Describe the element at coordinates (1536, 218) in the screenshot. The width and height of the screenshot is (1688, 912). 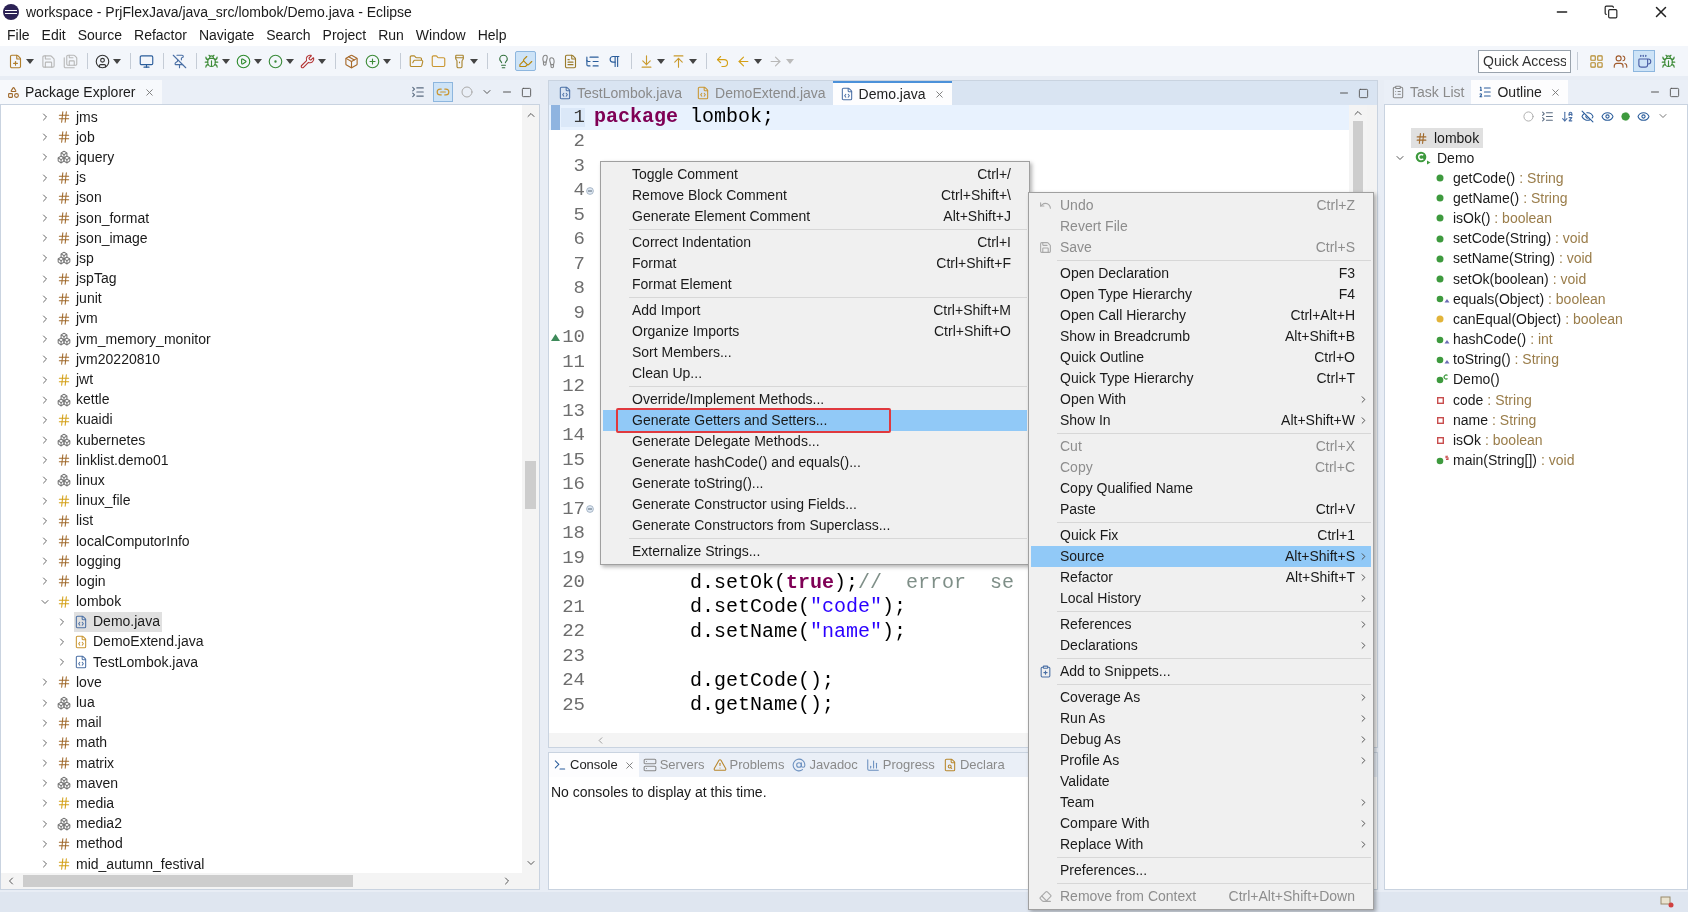
I see `tree-item: isOk() : boolean` at that location.